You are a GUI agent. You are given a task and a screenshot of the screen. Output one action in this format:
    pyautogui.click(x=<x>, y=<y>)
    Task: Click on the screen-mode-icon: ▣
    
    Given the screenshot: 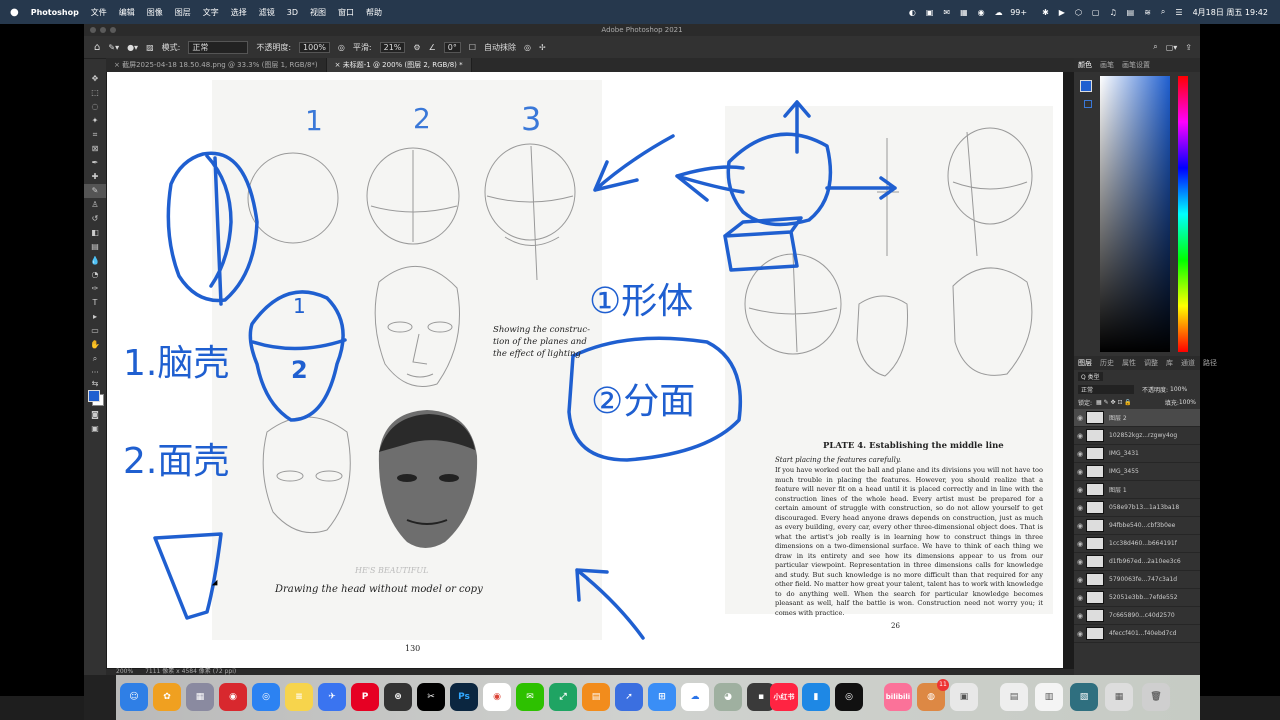 What is the action you would take?
    pyautogui.click(x=95, y=429)
    